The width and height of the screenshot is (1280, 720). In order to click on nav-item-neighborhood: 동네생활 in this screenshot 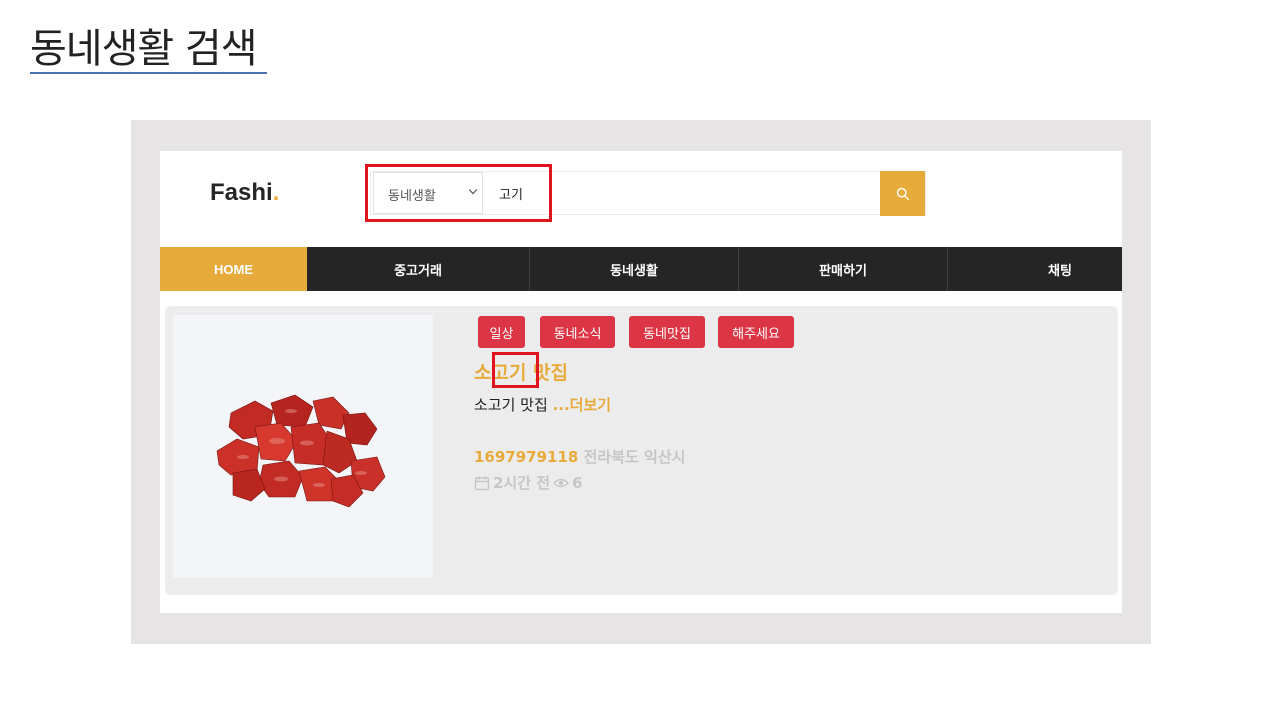, I will do `click(634, 269)`.